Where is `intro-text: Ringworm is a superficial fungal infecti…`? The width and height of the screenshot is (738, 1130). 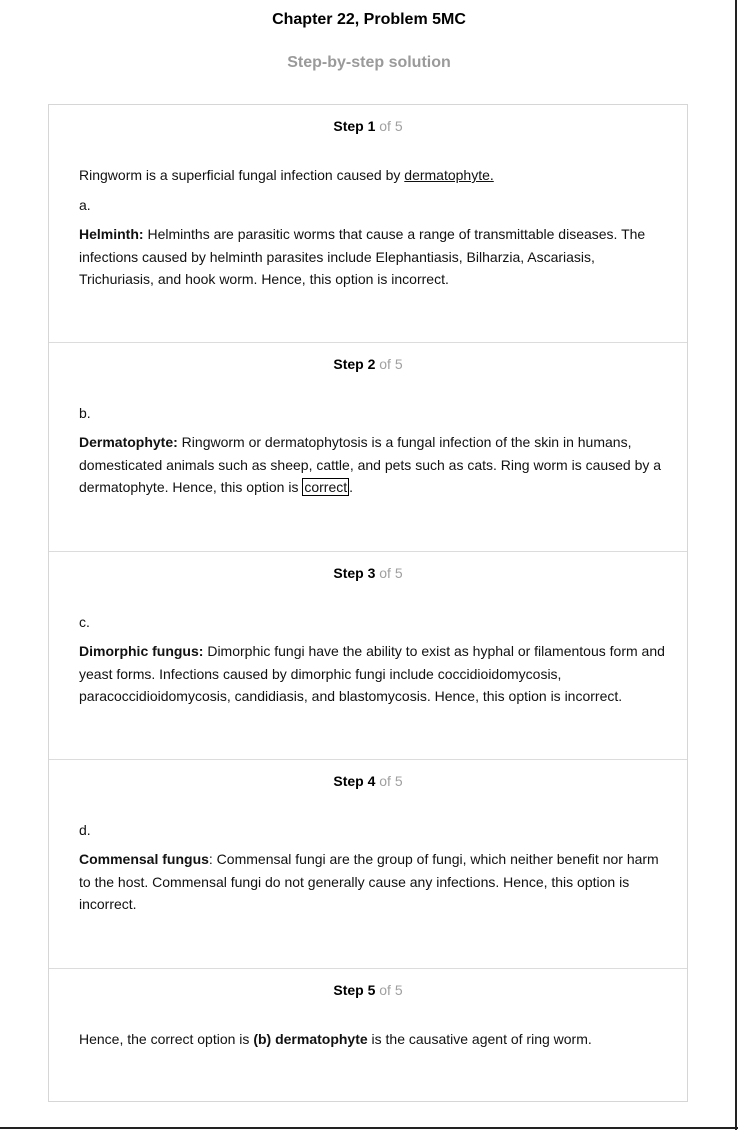 intro-text: Ringworm is a superficial fungal infecti… is located at coordinates (242, 175).